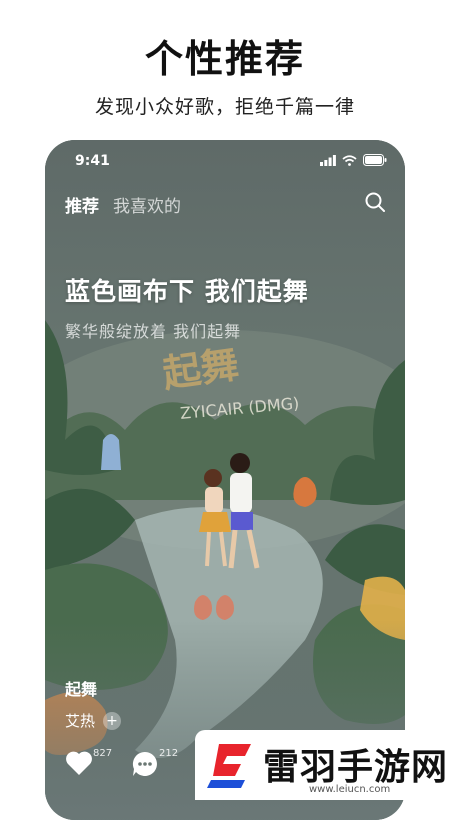 Image resolution: width=450 pixels, height=820 pixels. I want to click on tab-my-likes: 我喜欢的, so click(147, 204).